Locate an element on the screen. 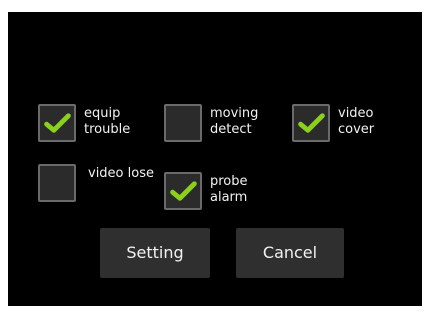 The image size is (433, 316). setting-button: Setting is located at coordinates (155, 253).